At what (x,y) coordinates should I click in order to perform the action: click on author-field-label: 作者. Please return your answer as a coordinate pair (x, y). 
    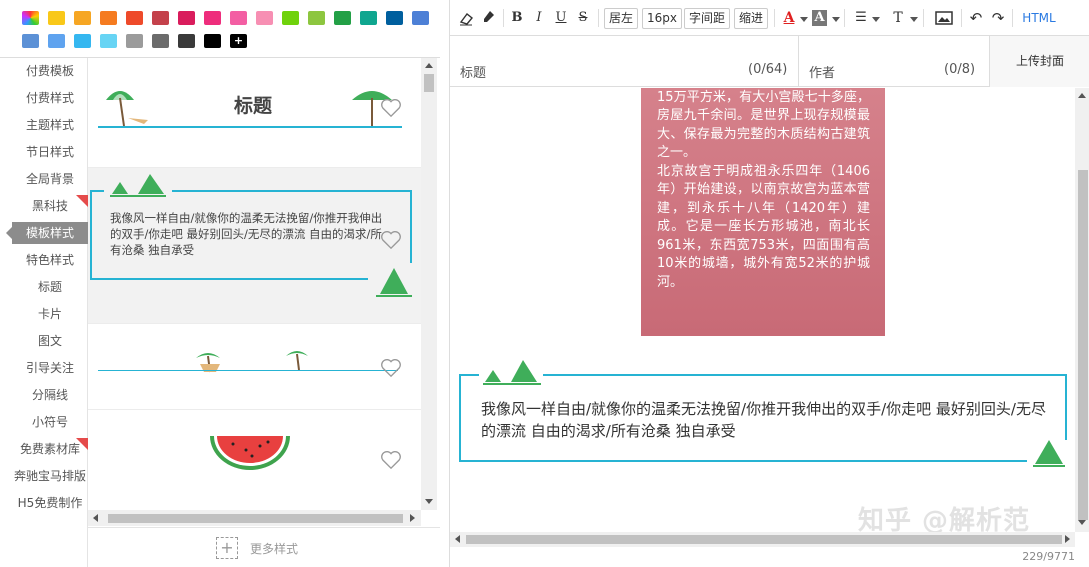
    Looking at the image, I should click on (822, 71).